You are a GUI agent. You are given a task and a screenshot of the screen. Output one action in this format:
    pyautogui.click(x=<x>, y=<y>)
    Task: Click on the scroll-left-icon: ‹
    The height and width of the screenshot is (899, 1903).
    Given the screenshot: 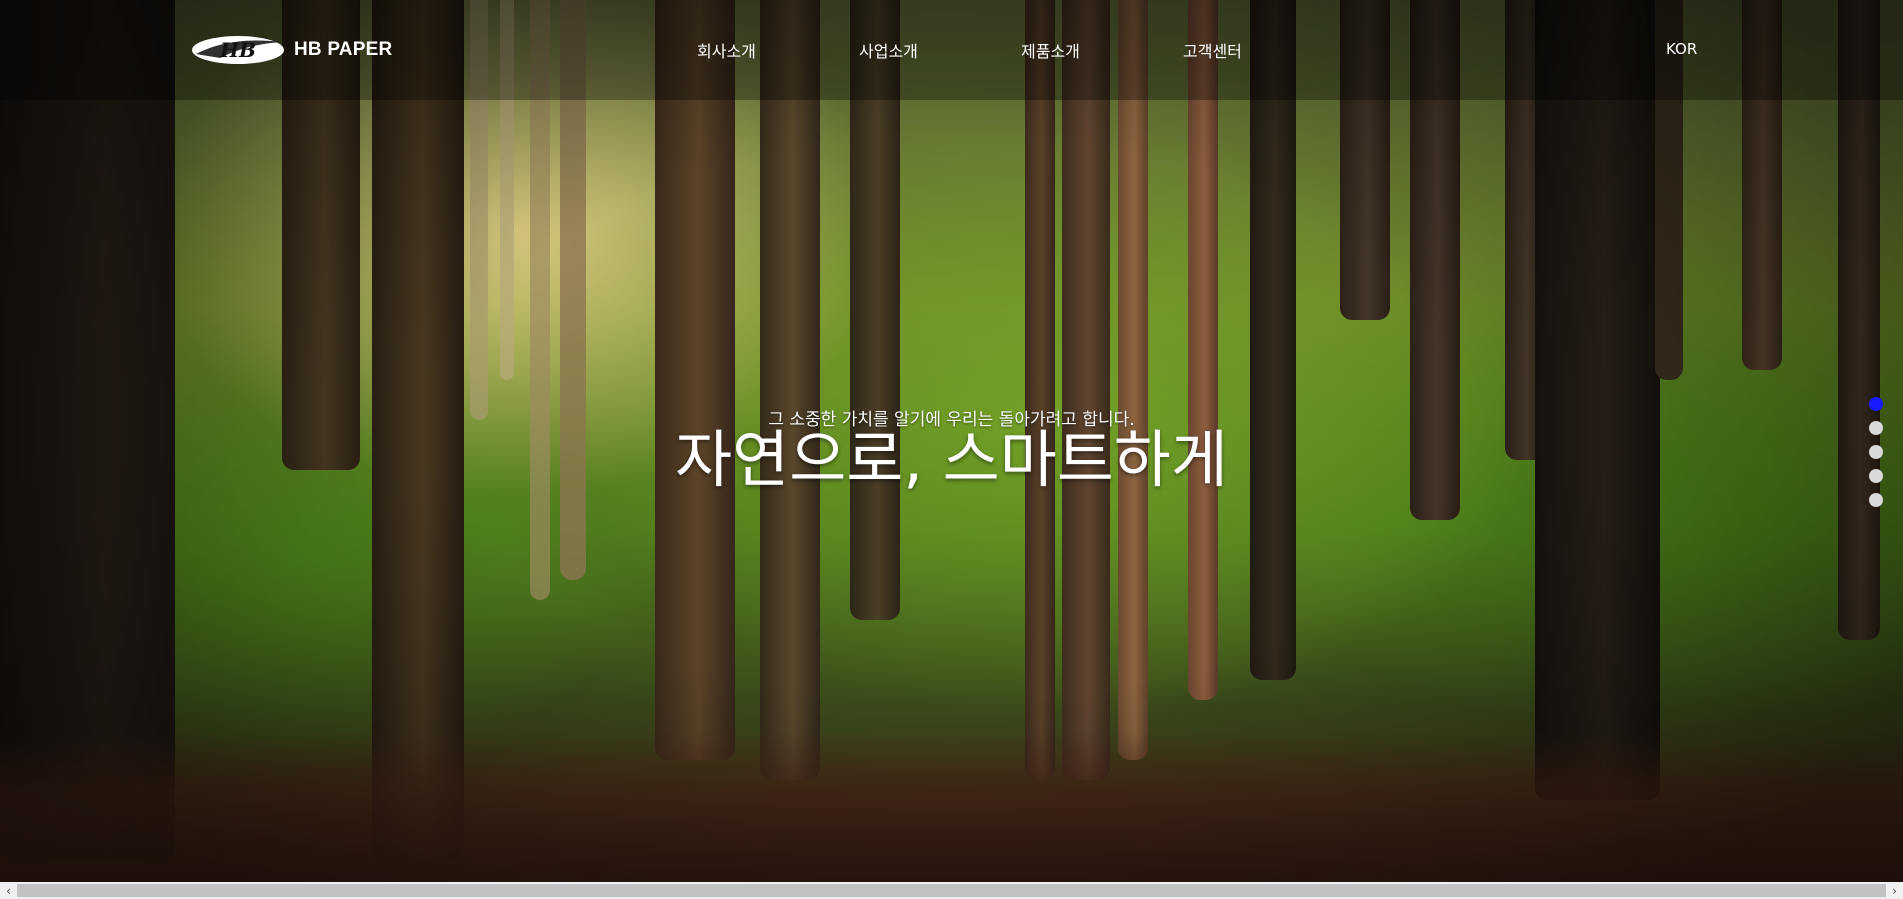 What is the action you would take?
    pyautogui.click(x=8, y=890)
    